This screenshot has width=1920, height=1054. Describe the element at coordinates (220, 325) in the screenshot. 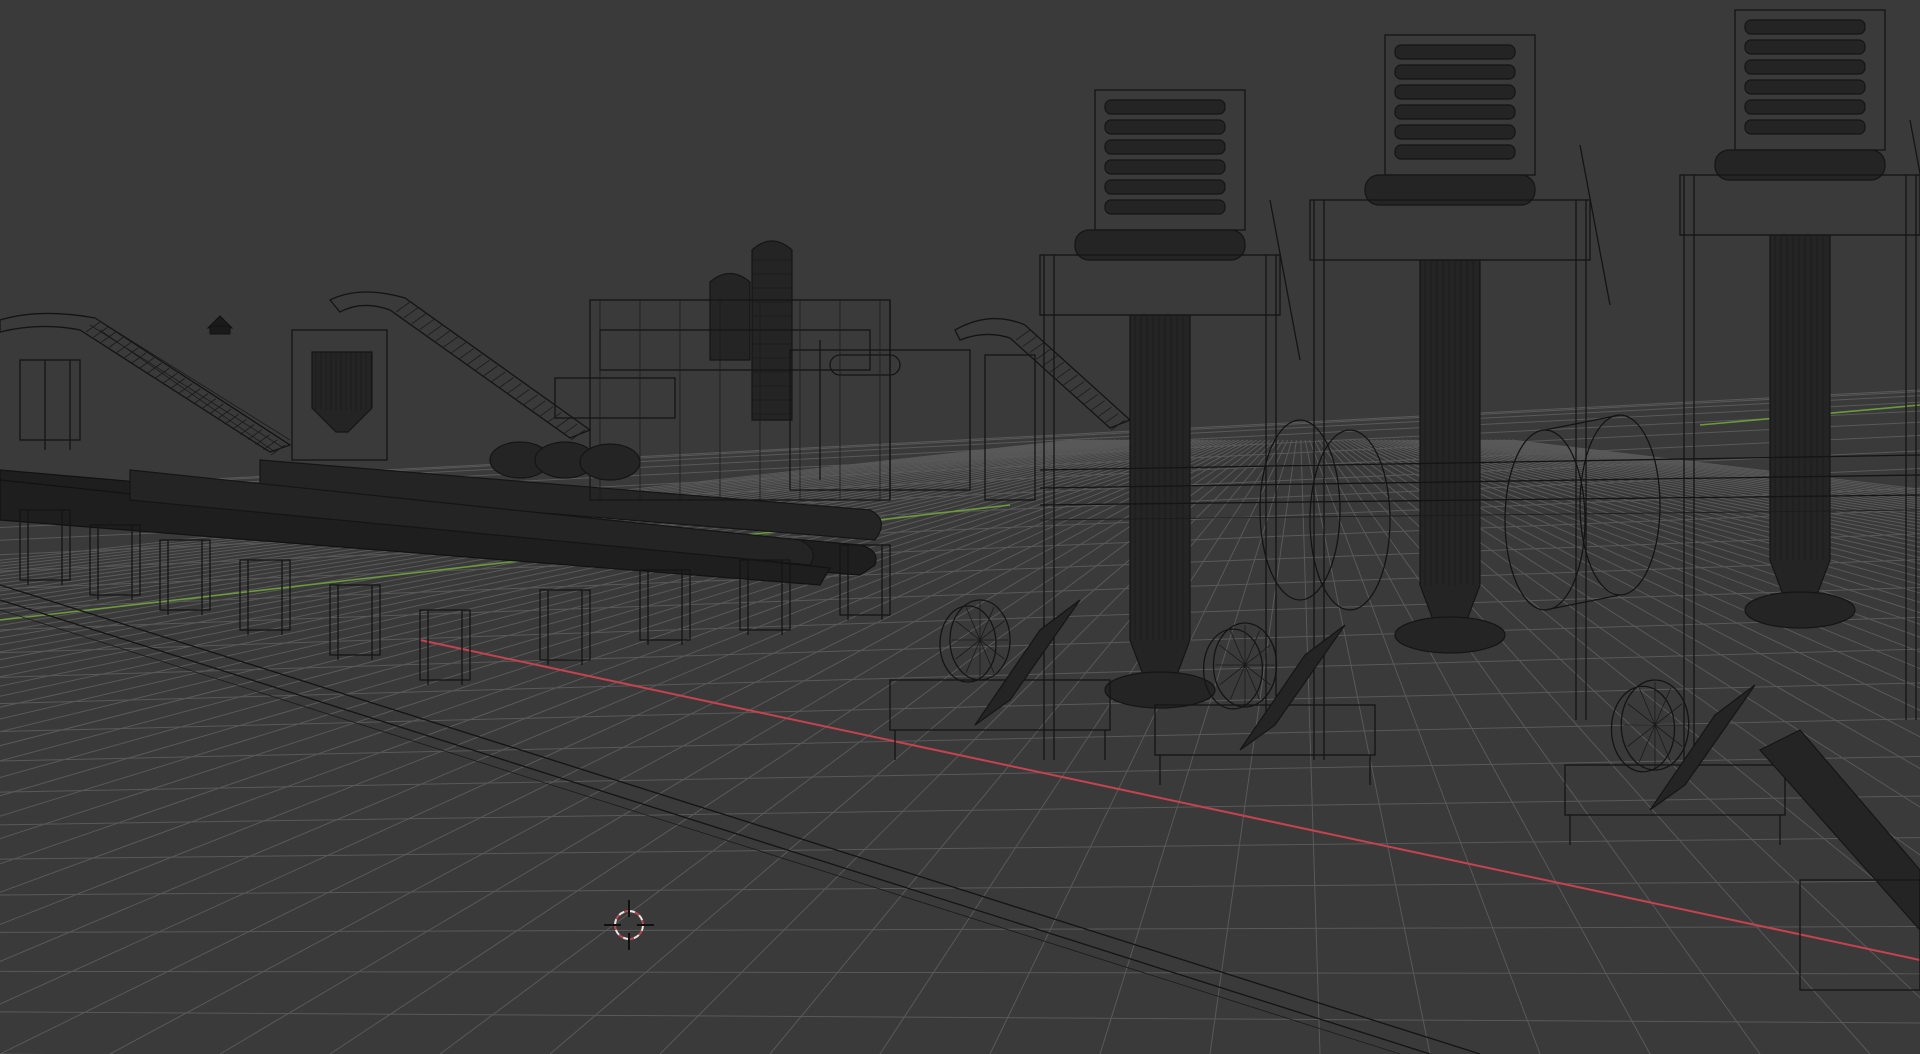

I see `camera-icon` at that location.